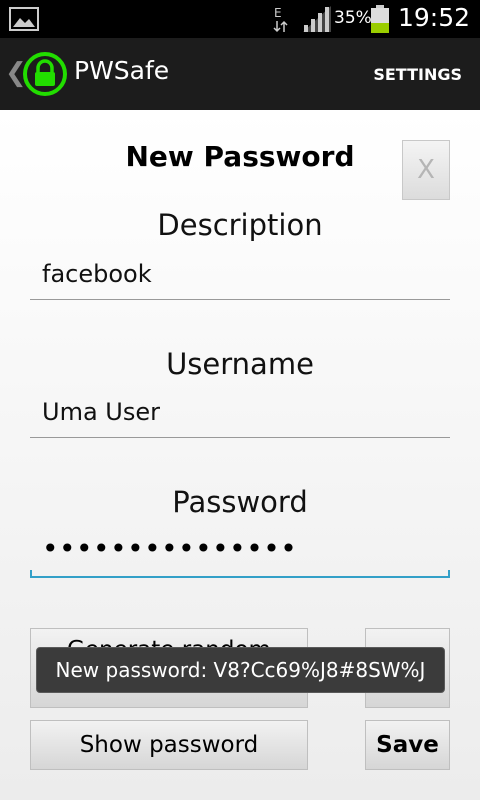  I want to click on svg-text: E, so click(278, 13).